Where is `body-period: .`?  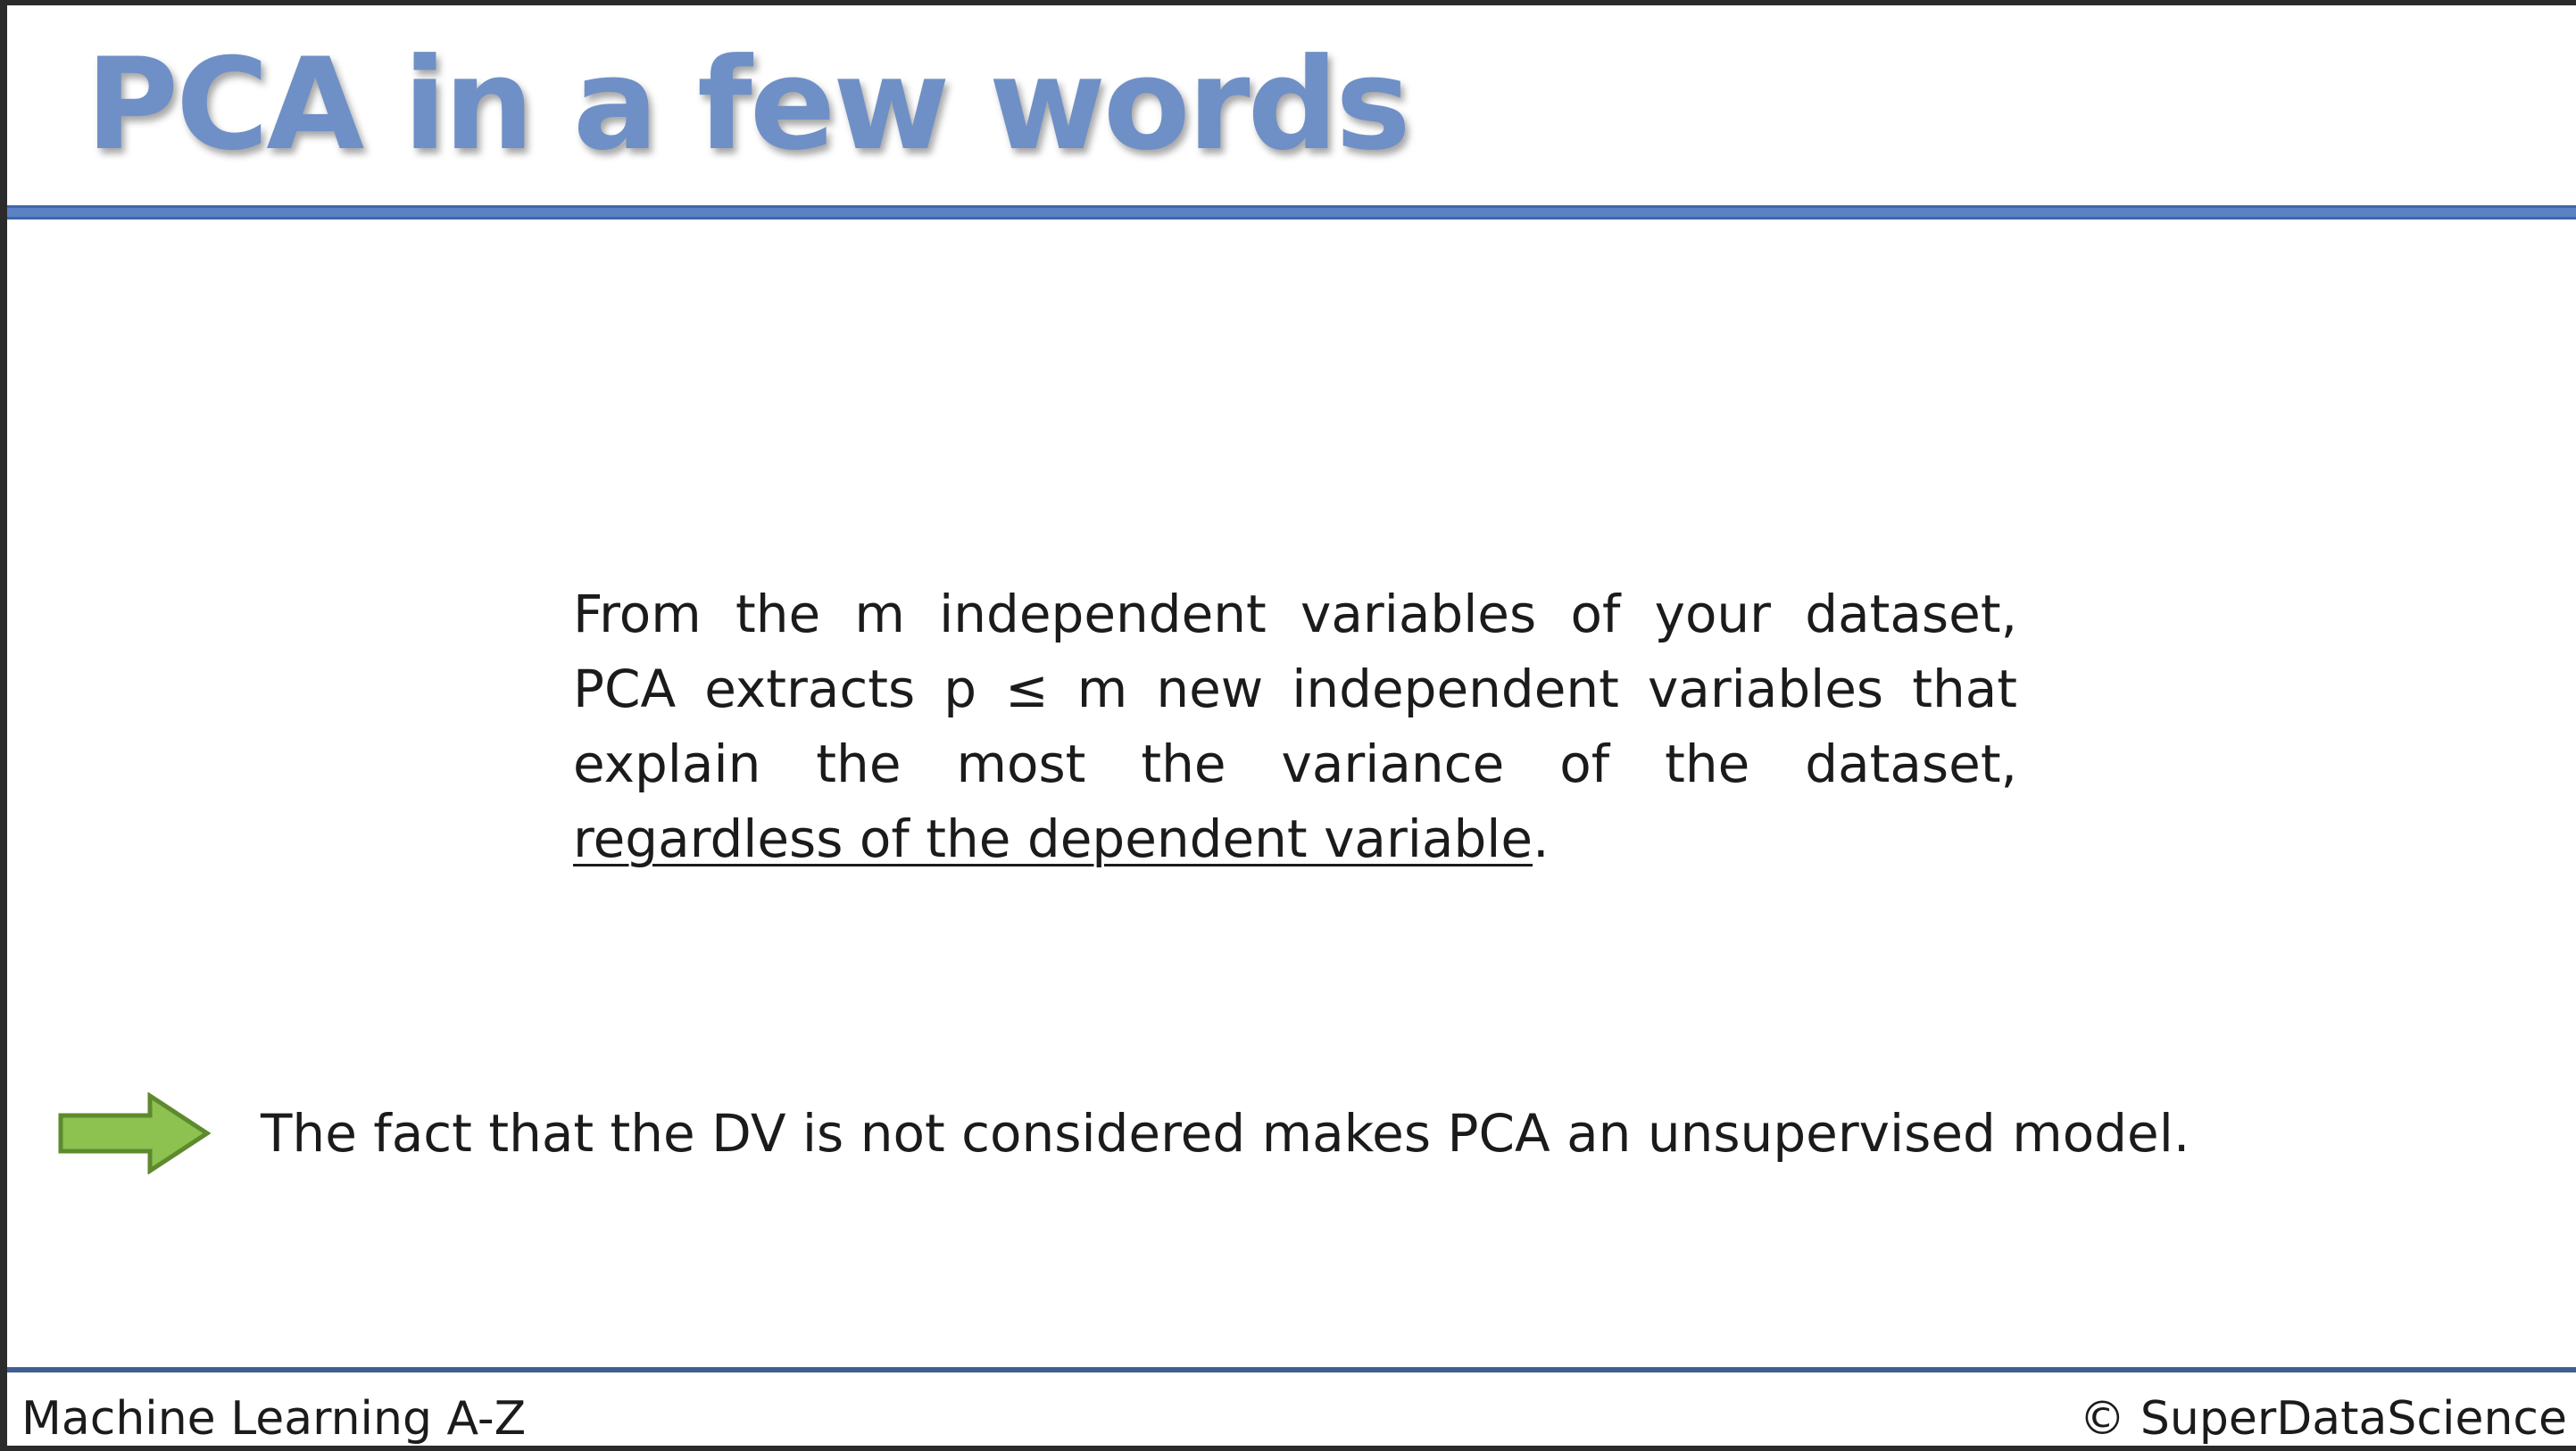
body-period: . is located at coordinates (1542, 838).